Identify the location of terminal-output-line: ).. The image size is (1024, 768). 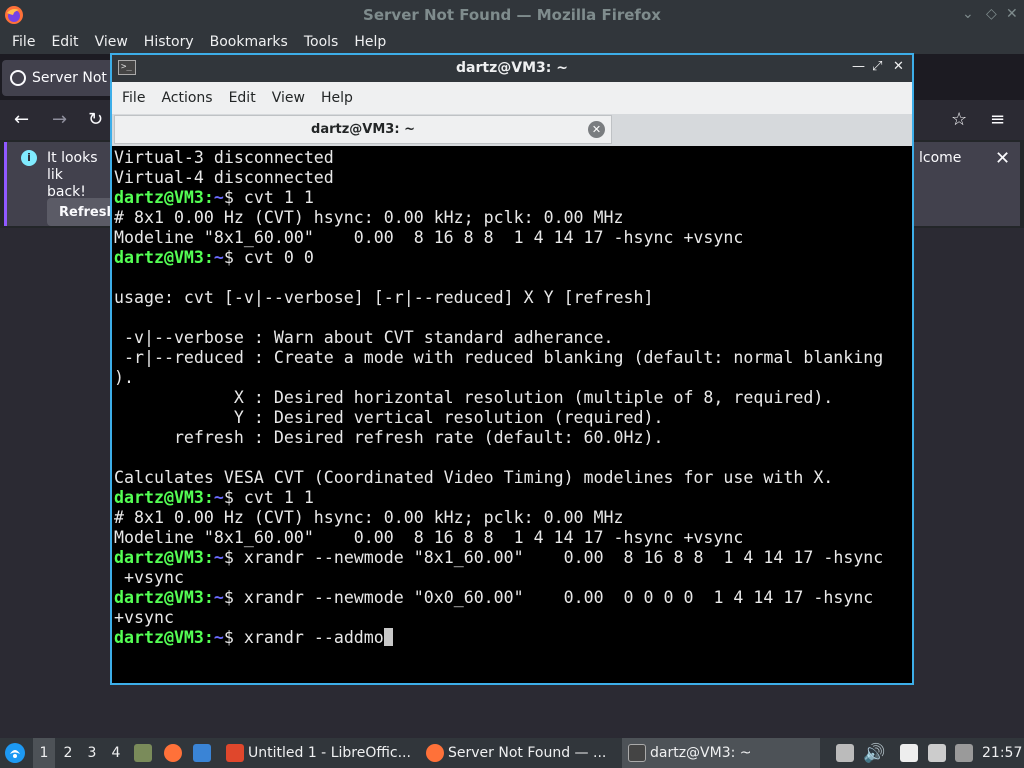
(512, 378).